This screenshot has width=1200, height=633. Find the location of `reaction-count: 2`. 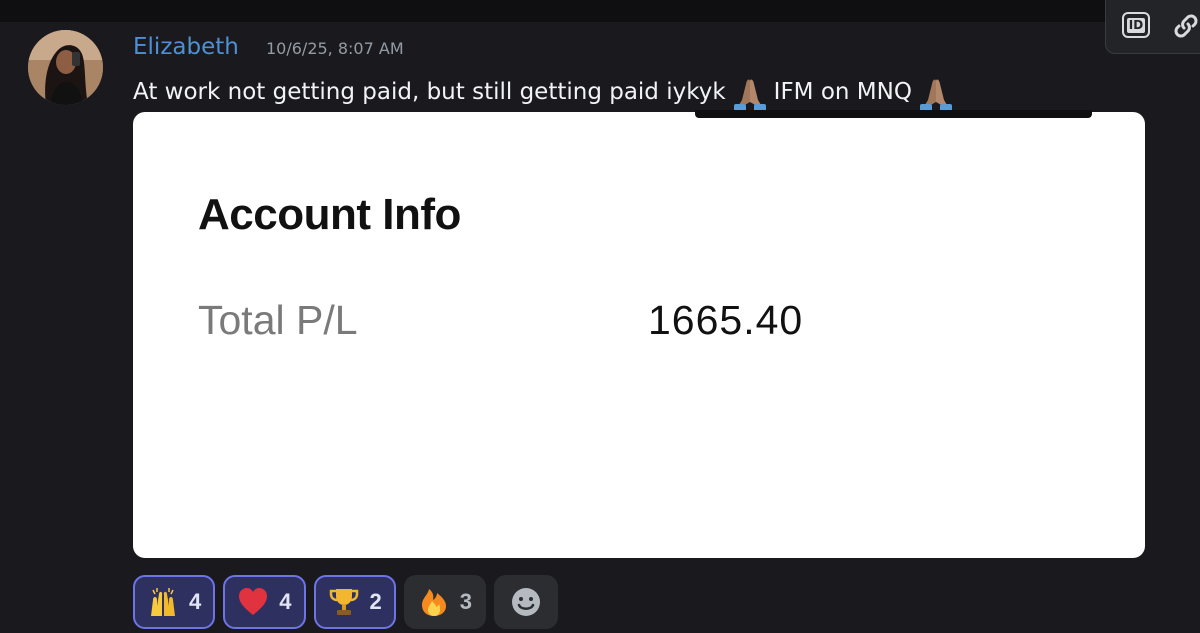

reaction-count: 2 is located at coordinates (375, 601).